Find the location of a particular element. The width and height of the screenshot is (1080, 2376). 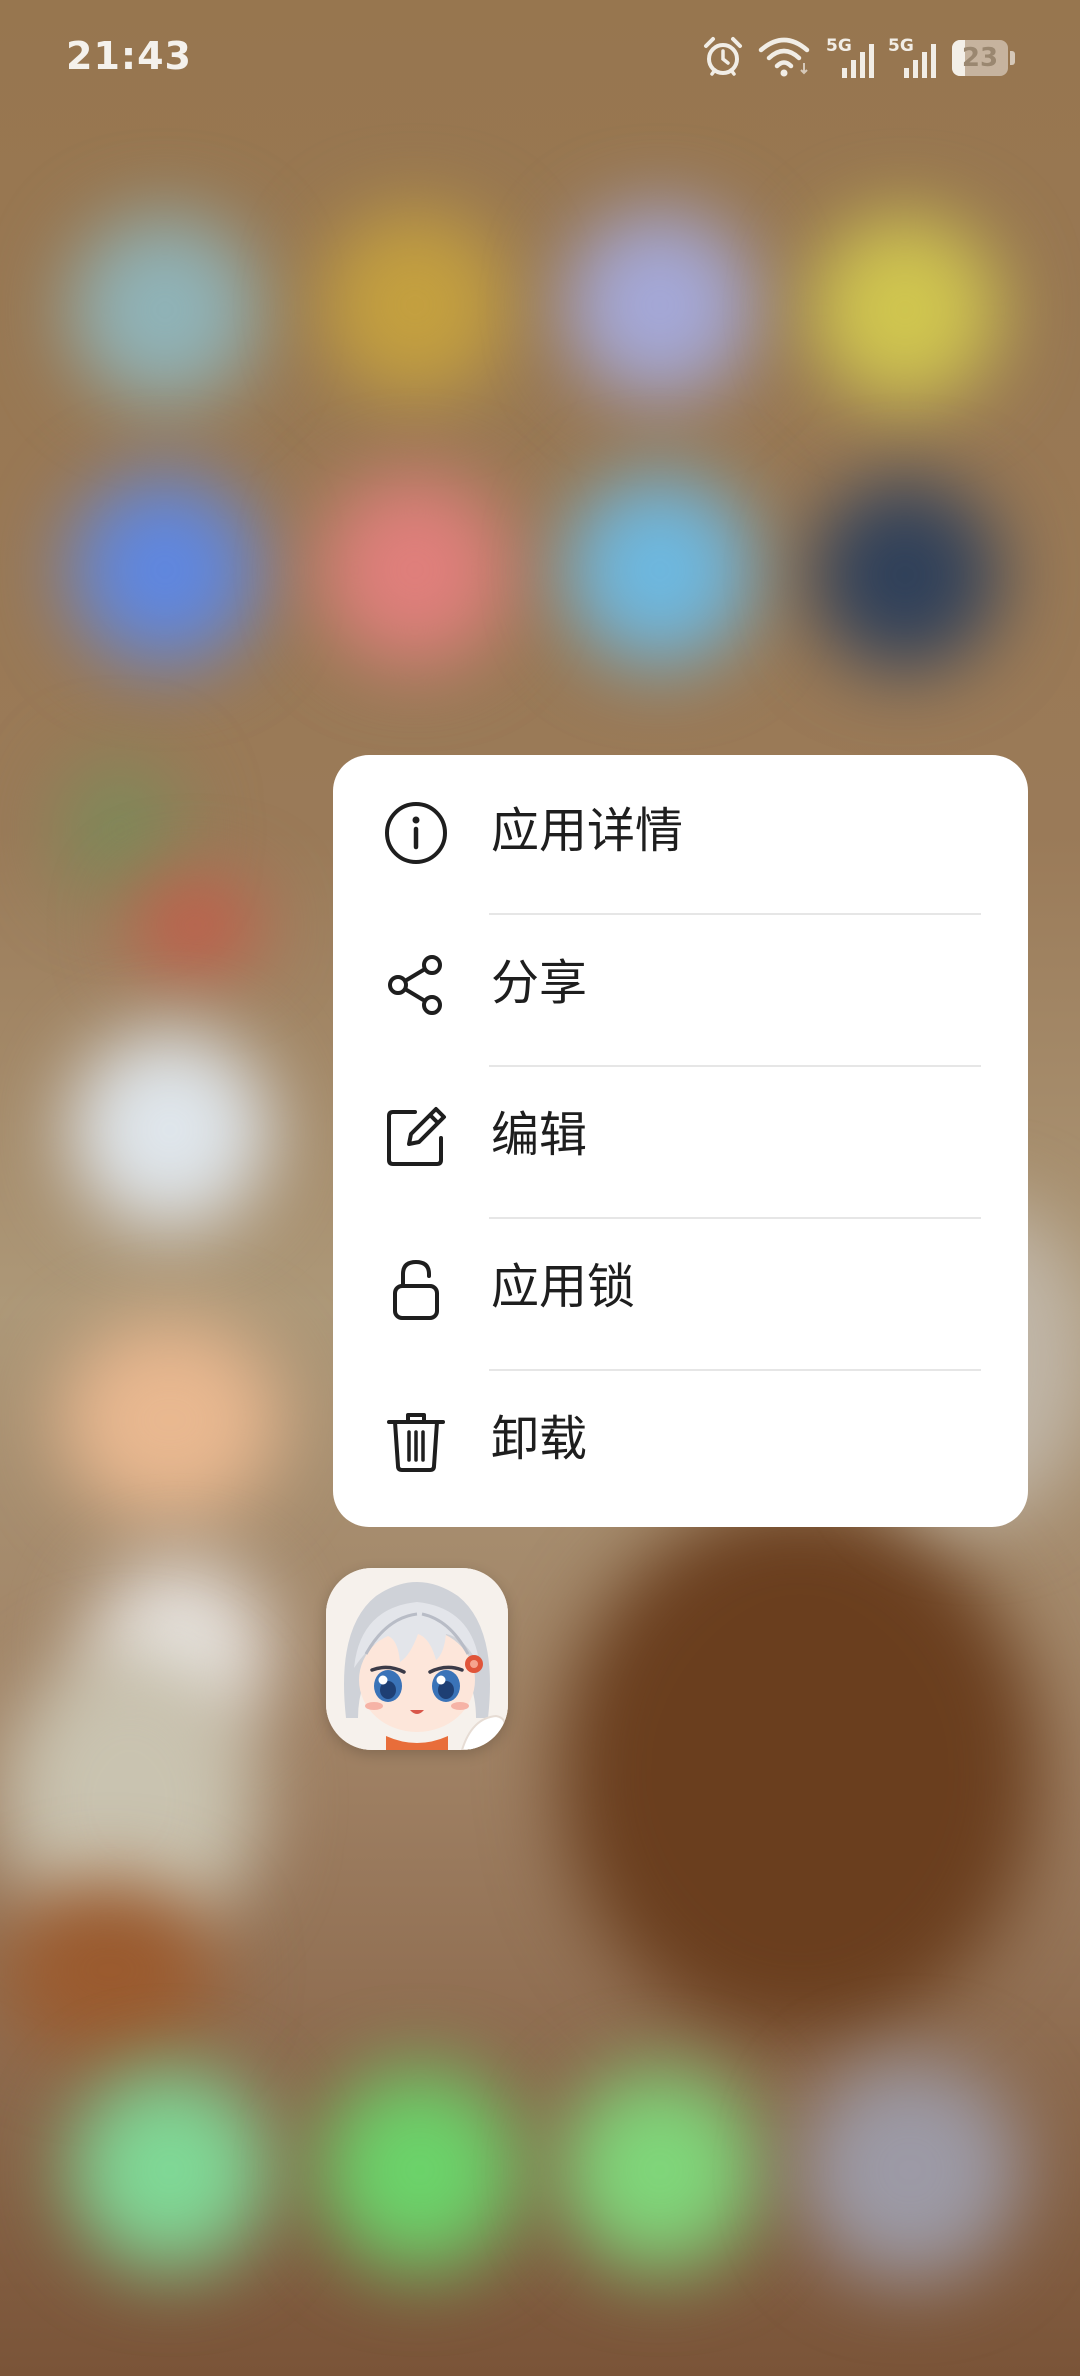

menu-item-label: 编辑 is located at coordinates (539, 1135).